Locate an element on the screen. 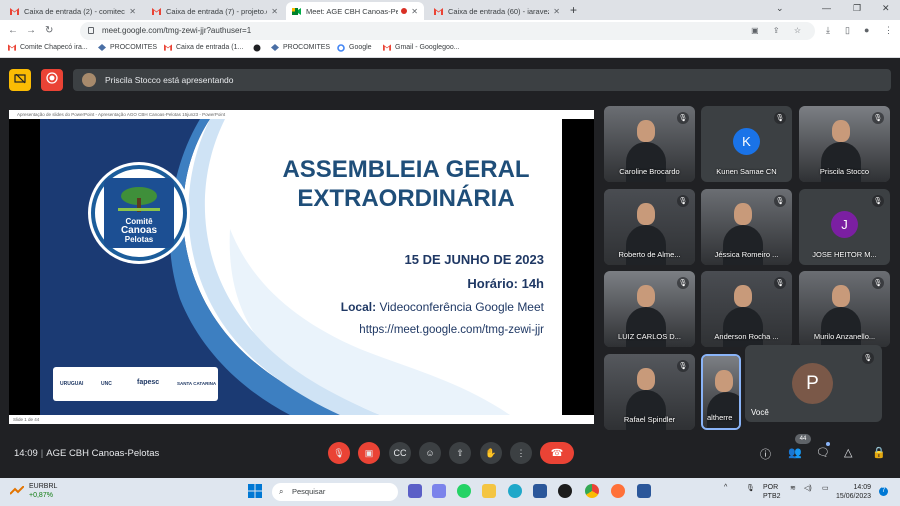  browser-tab: Caixa de entrada (7) - projeto.cb ✕ is located at coordinates (215, 11).